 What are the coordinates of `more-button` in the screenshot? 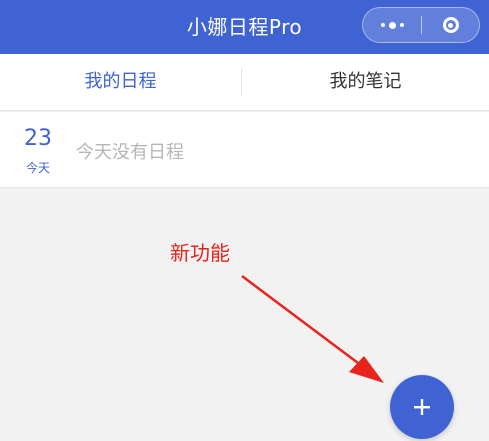 It's located at (392, 25).